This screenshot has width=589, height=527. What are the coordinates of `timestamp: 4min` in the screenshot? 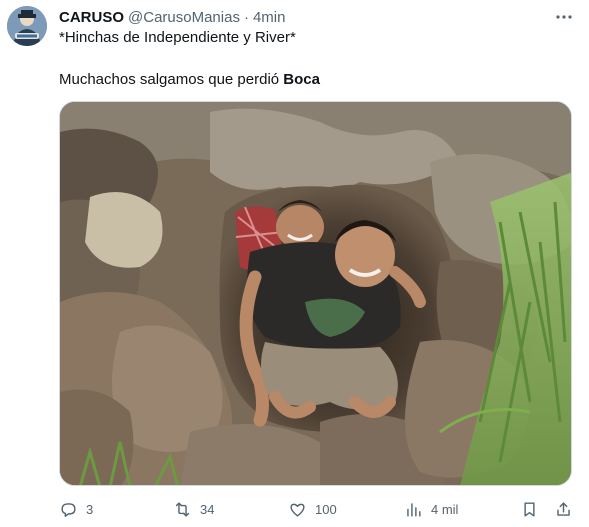 It's located at (269, 17).